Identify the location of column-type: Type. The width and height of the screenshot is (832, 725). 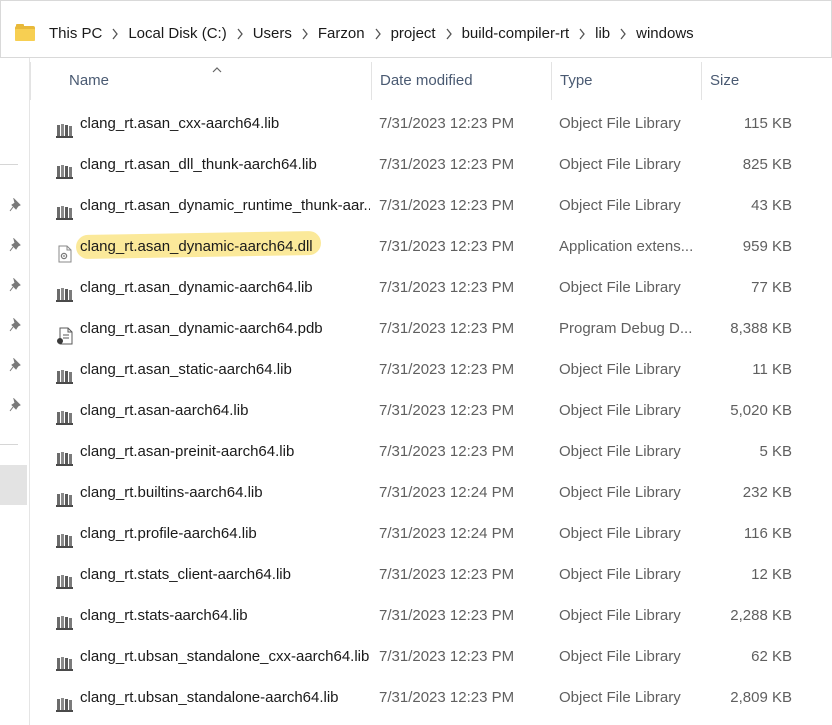
(626, 81).